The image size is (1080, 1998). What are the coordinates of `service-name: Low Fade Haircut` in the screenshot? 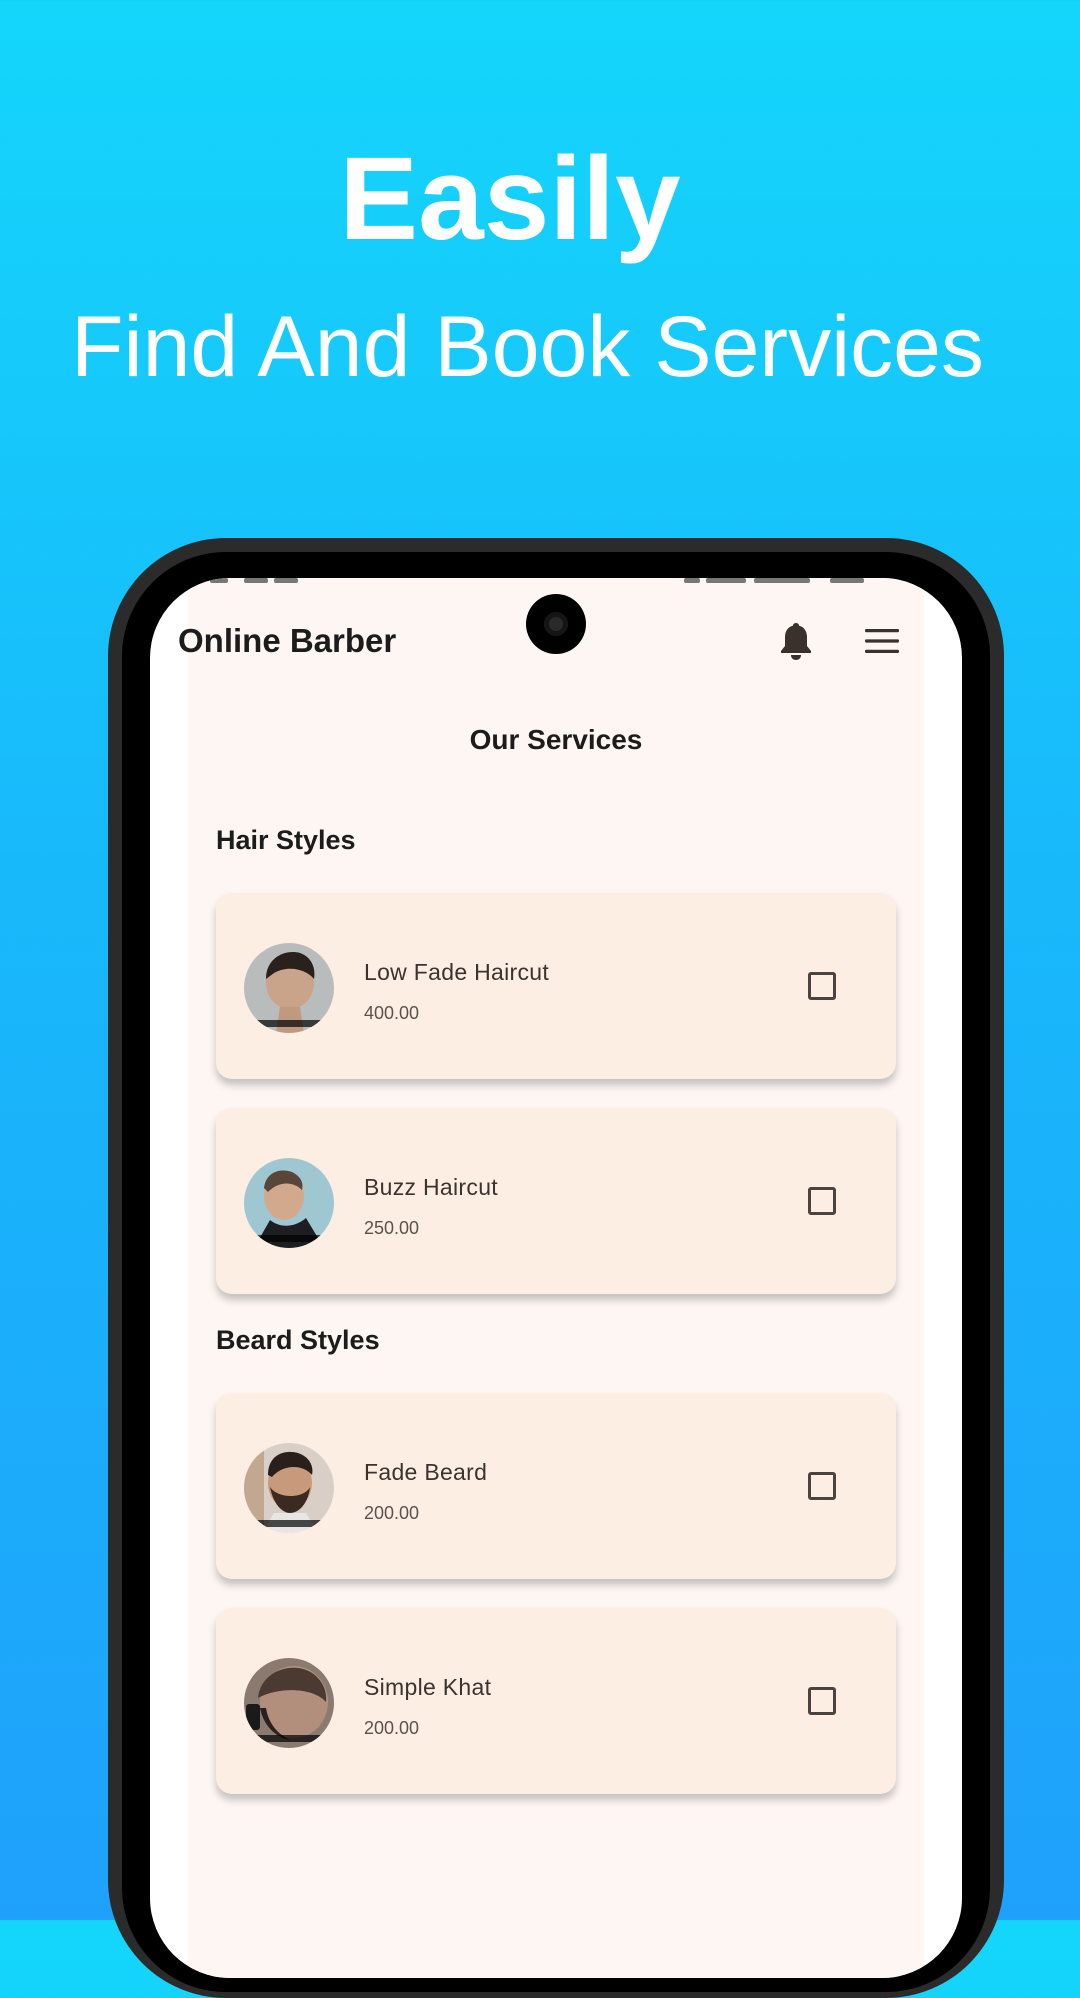 It's located at (457, 972).